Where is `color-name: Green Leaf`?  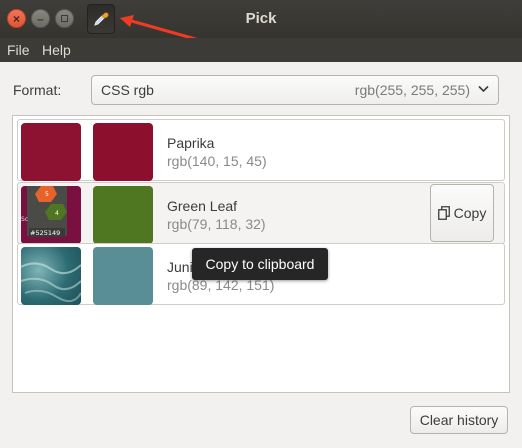 color-name: Green Leaf is located at coordinates (202, 206).